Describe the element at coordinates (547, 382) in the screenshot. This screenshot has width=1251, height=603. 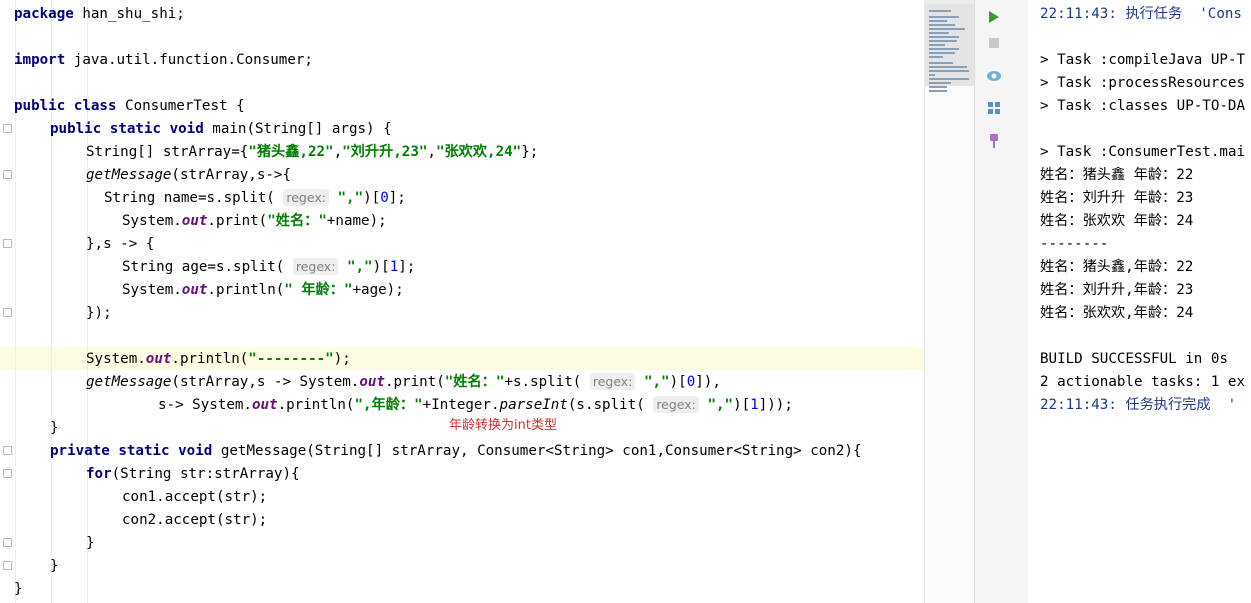
I see `code-token: +s.split(` at that location.